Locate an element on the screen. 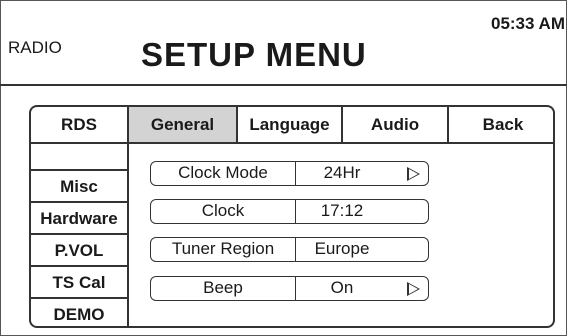 Image resolution: width=567 pixels, height=336 pixels. setting-value: On is located at coordinates (342, 287).